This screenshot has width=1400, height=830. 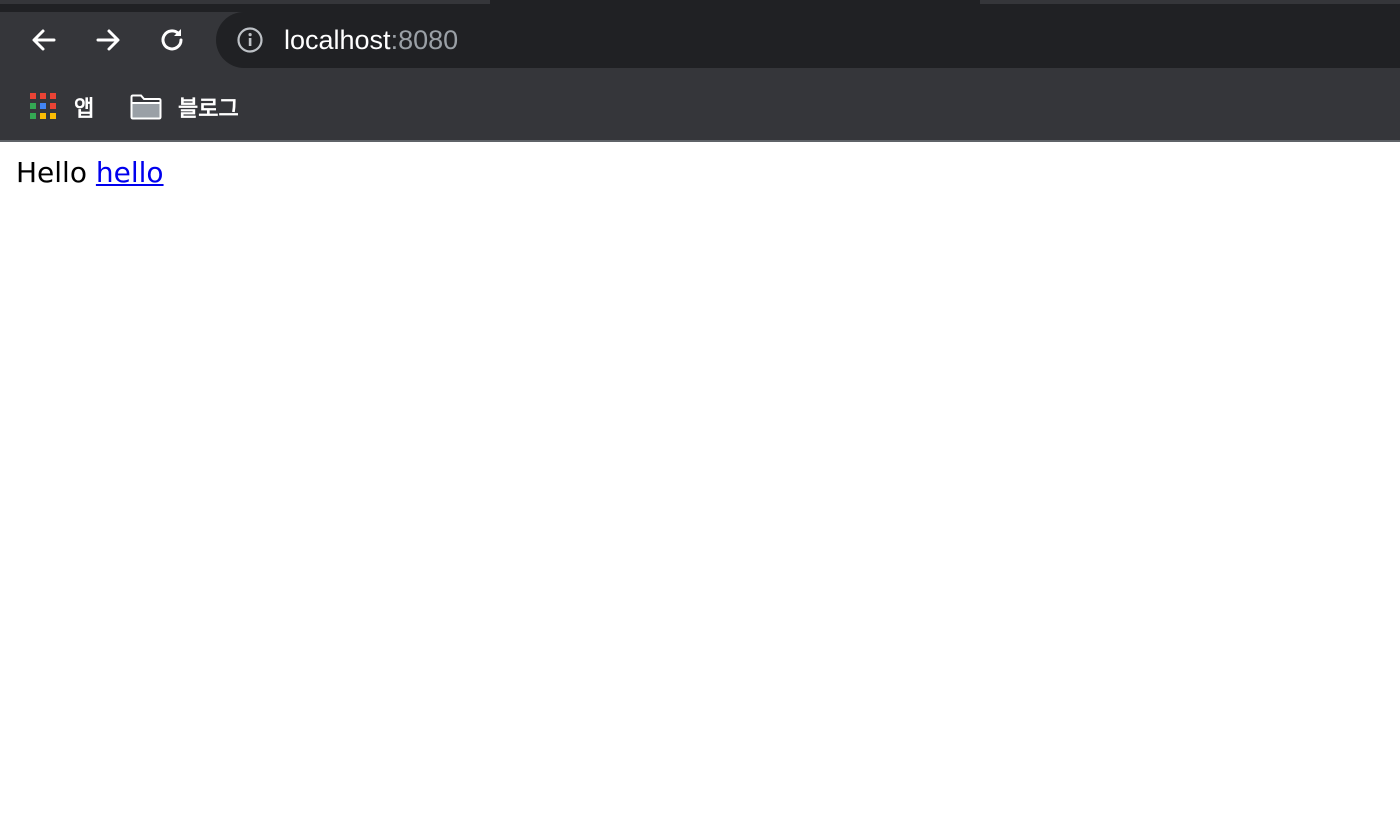 What do you see at coordinates (90, 172) in the screenshot?
I see `page-line: Hello hello` at bounding box center [90, 172].